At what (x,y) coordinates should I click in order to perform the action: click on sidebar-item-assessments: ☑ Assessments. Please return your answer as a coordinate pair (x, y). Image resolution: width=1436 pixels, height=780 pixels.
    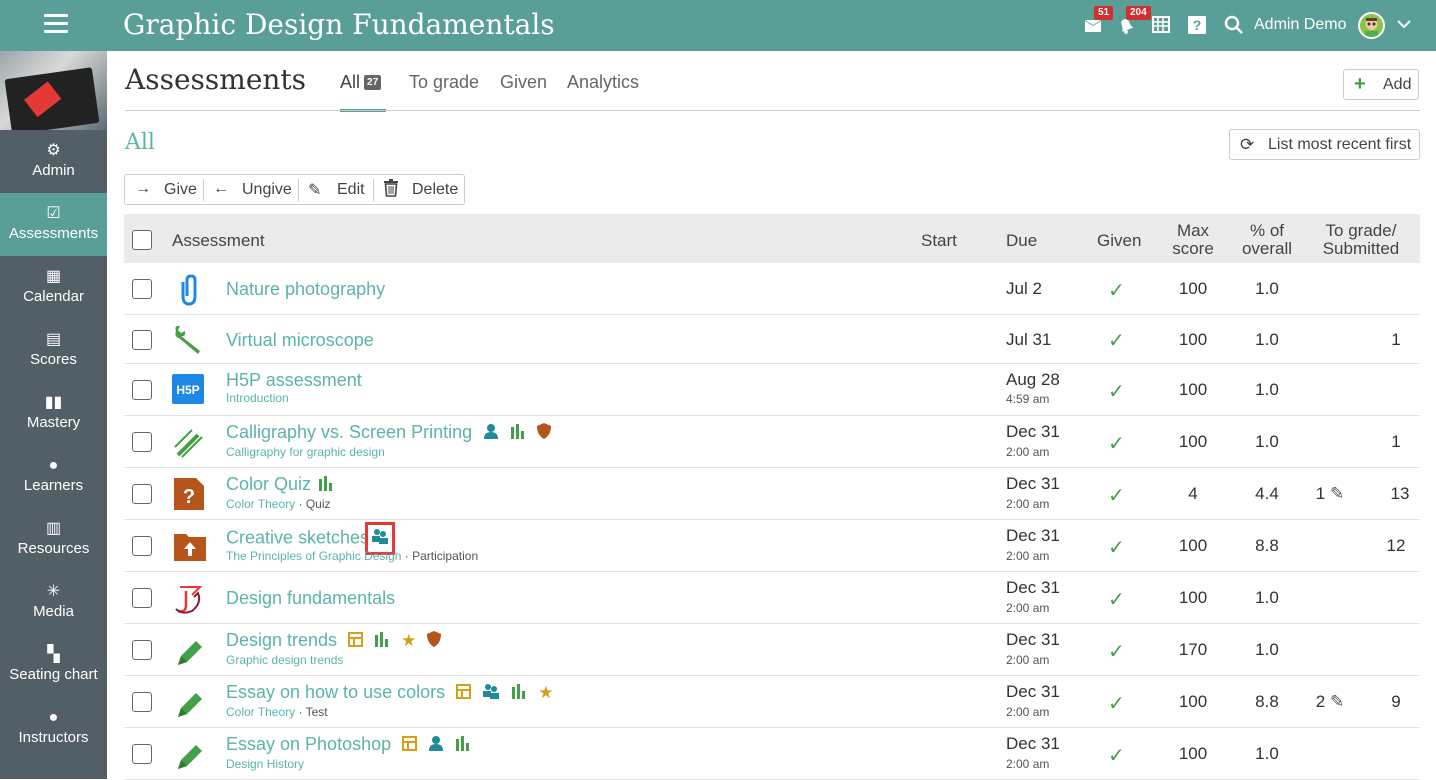
    Looking at the image, I should click on (53, 224).